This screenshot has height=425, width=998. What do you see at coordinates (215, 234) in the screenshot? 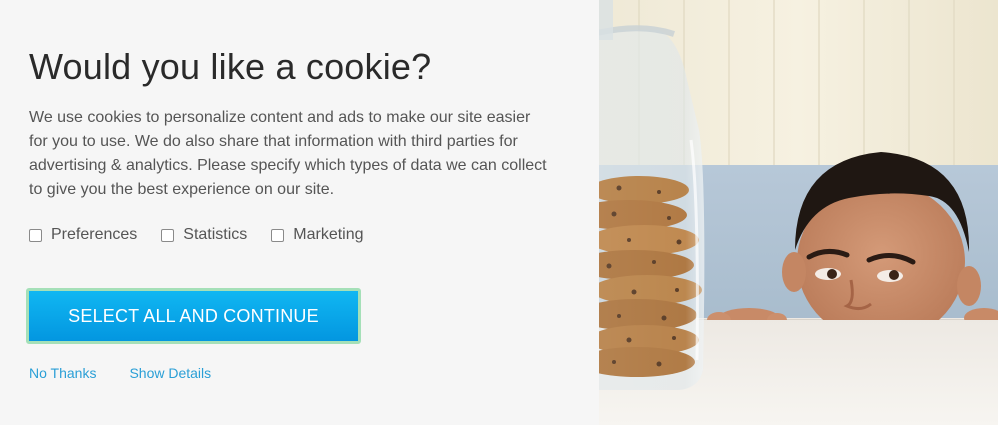
I see `statistics-label: Statistics` at bounding box center [215, 234].